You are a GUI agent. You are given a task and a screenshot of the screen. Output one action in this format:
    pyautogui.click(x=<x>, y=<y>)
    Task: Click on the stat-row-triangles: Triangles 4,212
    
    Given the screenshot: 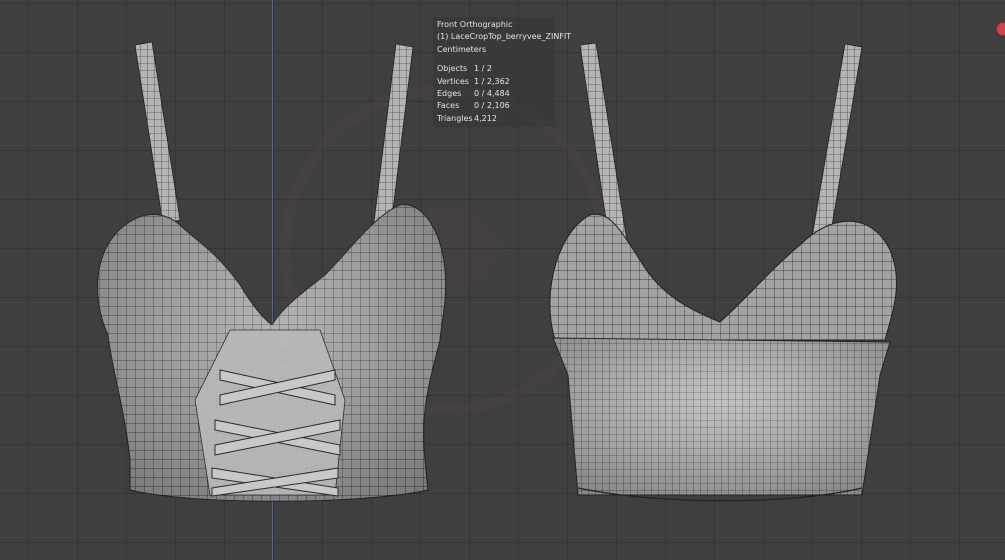 What is the action you would take?
    pyautogui.click(x=467, y=118)
    